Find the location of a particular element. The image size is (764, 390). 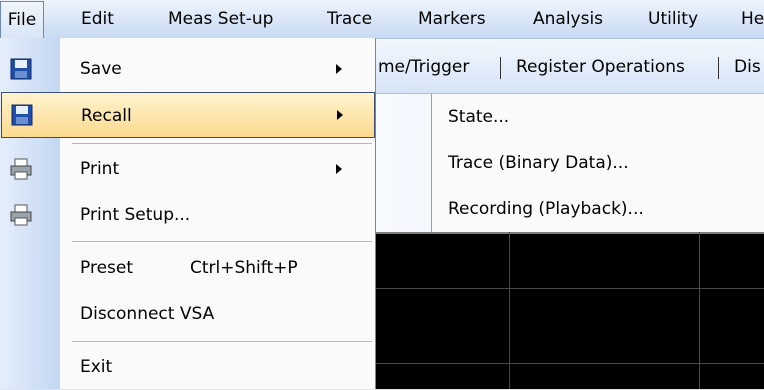

menu-item-disconnect-vsa: Disconnect VSA is located at coordinates (187, 314).